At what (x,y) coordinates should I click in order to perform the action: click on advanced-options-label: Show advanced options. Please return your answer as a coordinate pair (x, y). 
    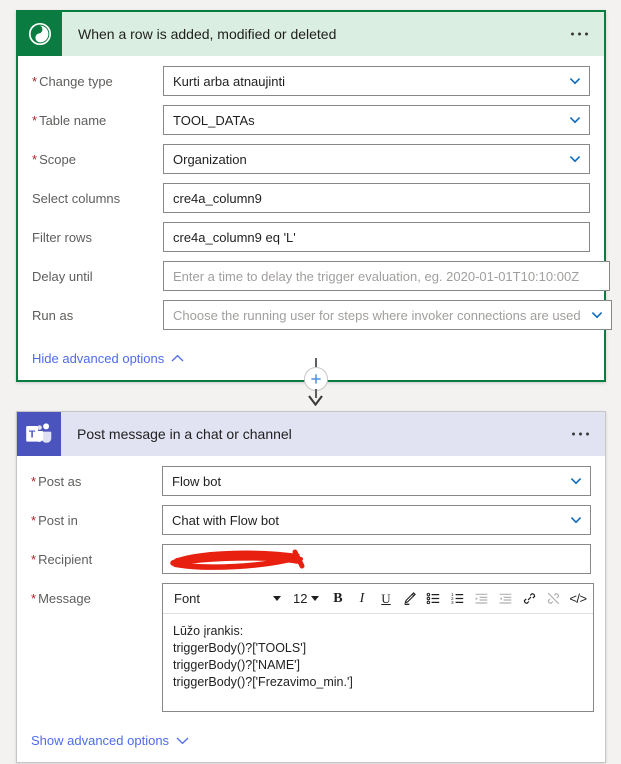
    Looking at the image, I should click on (100, 740).